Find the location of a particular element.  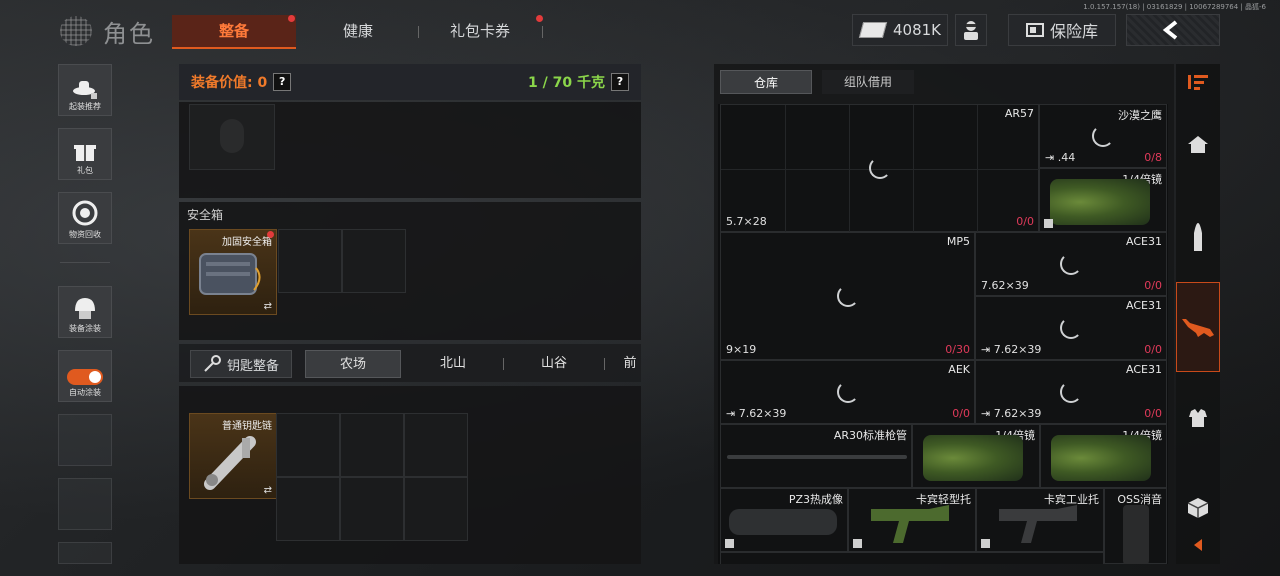

operator-avatar-button is located at coordinates (971, 30).